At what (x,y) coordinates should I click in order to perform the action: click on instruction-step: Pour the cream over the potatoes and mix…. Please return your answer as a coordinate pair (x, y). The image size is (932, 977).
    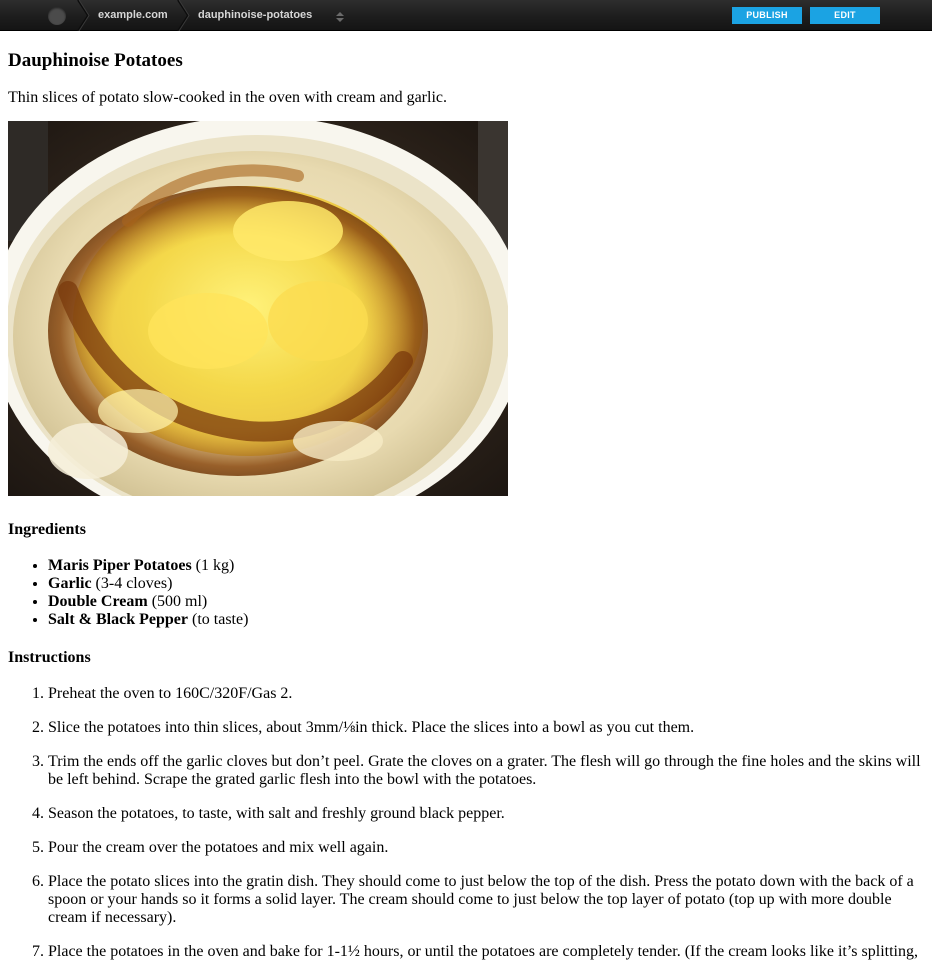
    Looking at the image, I should click on (487, 848).